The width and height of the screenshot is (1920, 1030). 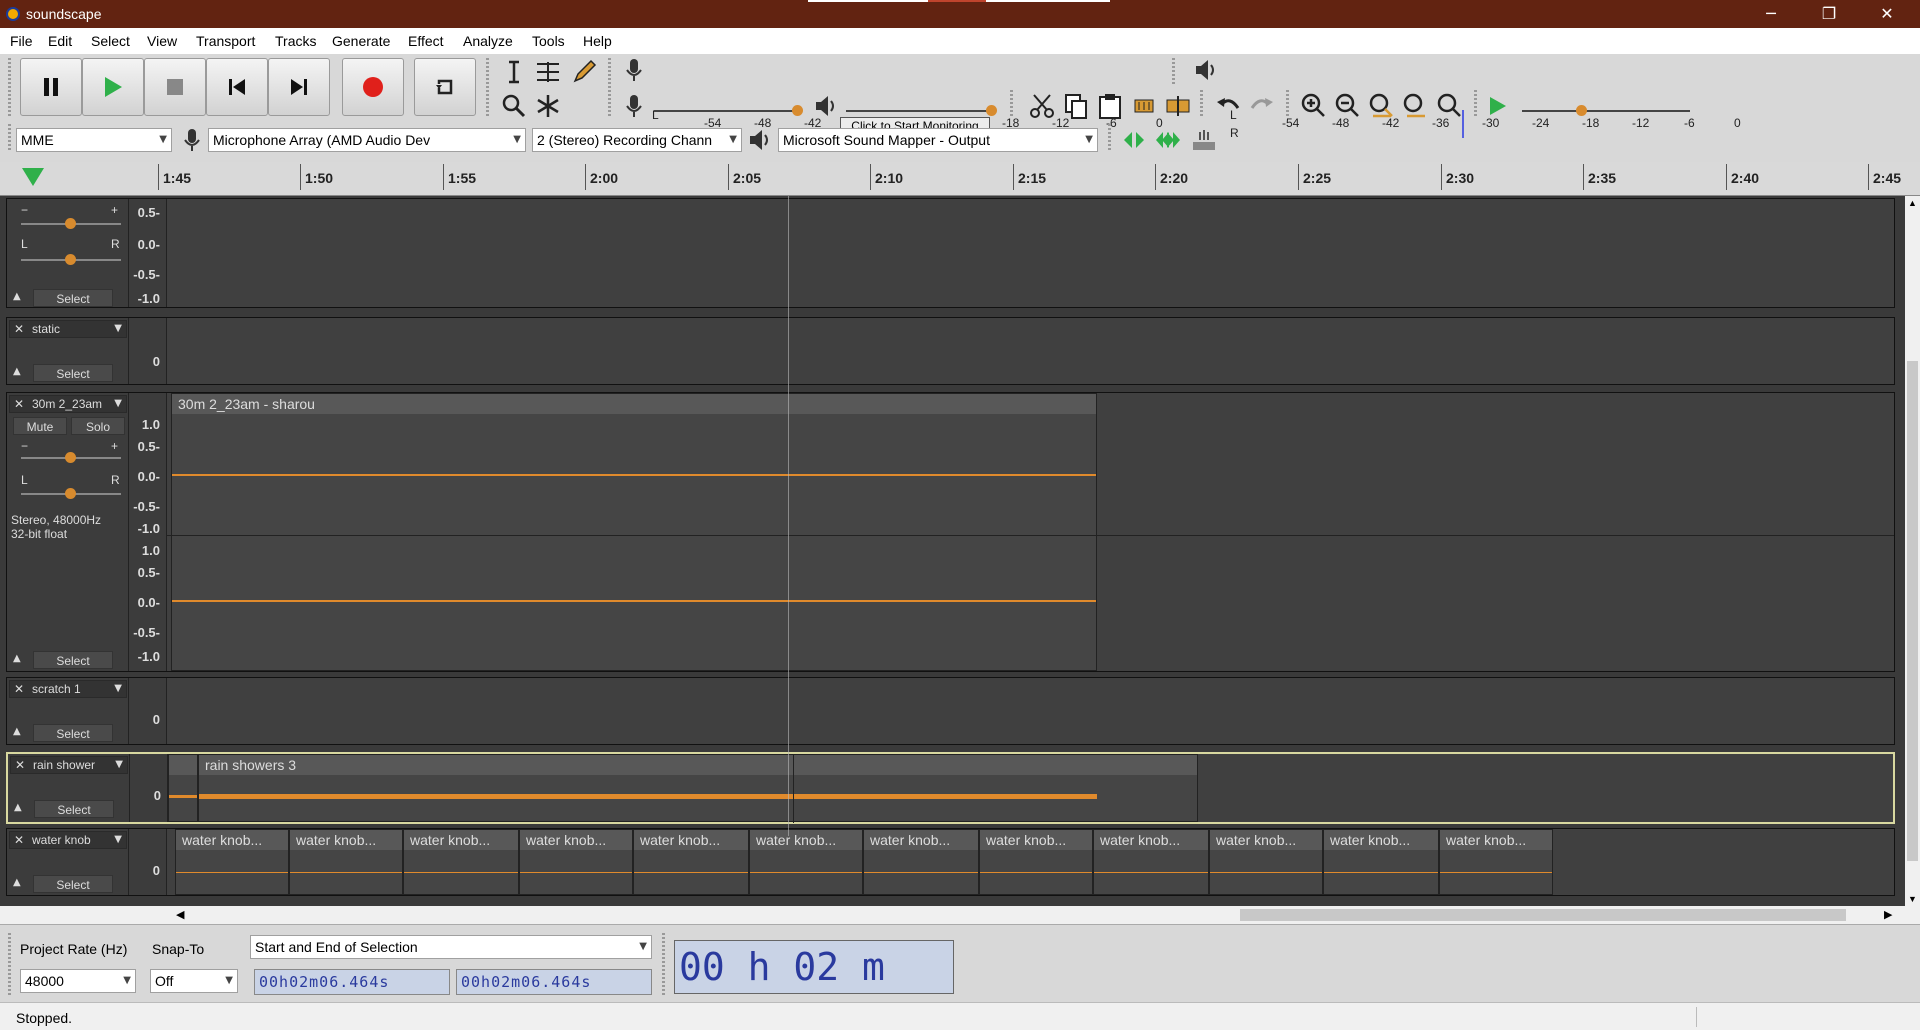 What do you see at coordinates (68, 404) in the screenshot?
I see `track-name-menu: ✕ 30m 2_23am ▼` at bounding box center [68, 404].